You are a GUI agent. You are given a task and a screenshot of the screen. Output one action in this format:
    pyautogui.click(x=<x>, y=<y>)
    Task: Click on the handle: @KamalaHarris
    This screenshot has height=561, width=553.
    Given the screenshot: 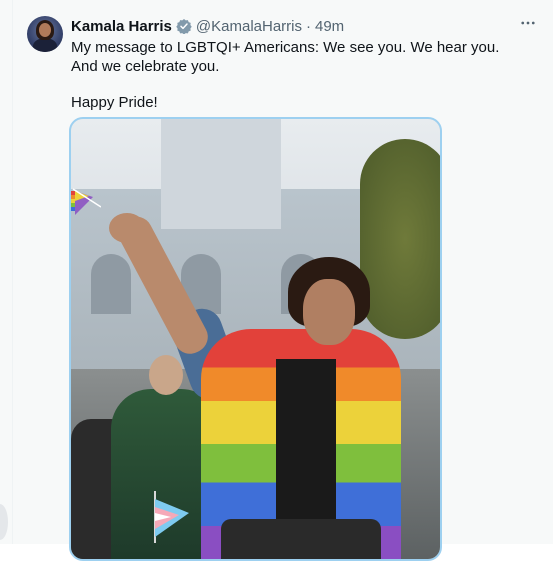 What is the action you would take?
    pyautogui.click(x=249, y=26)
    